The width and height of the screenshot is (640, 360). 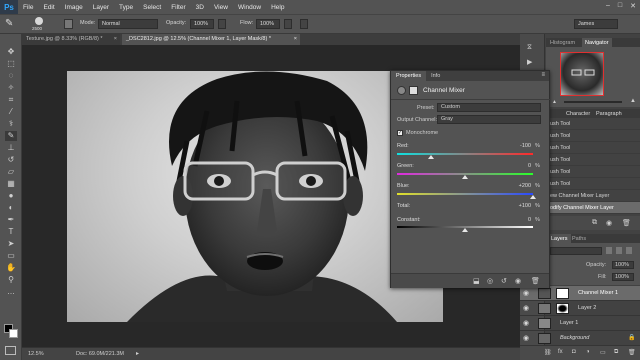 I want to click on green-slider-thumb, so click(x=465, y=177).